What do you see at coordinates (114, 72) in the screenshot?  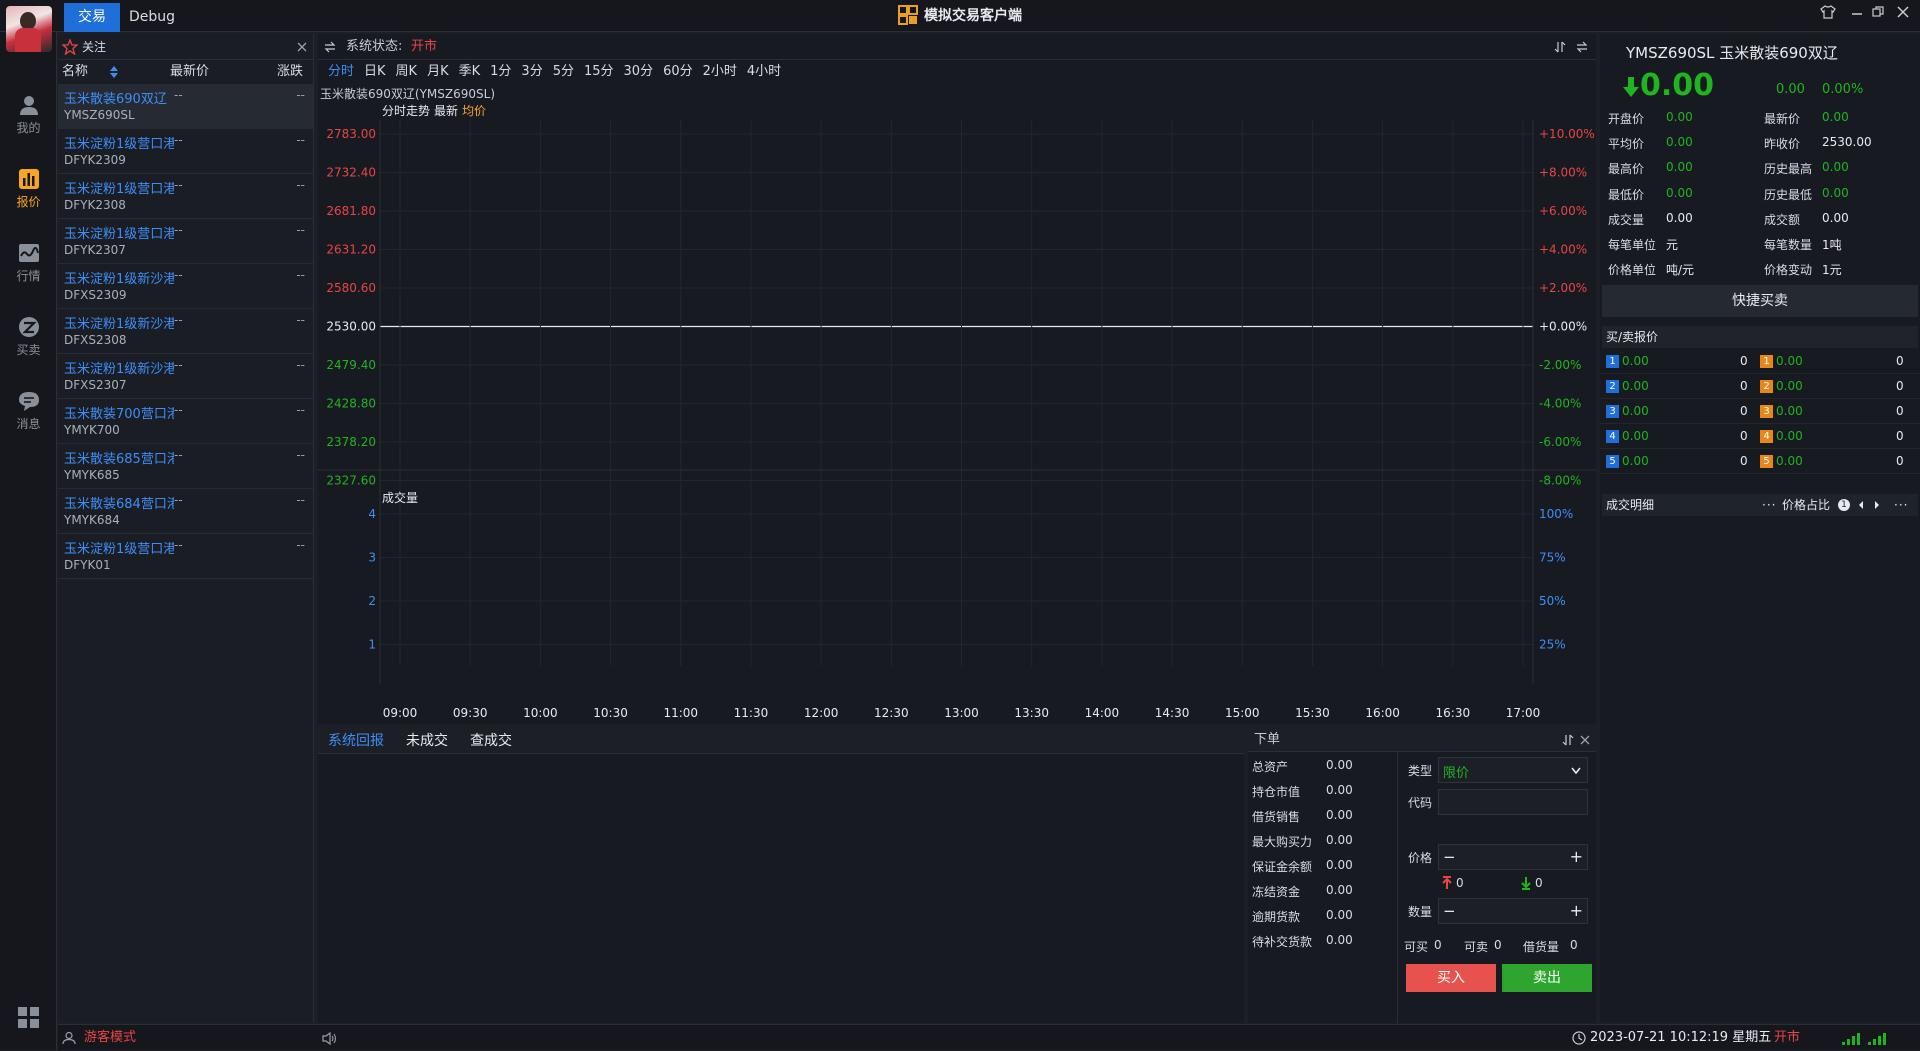 I see `sort-icon` at bounding box center [114, 72].